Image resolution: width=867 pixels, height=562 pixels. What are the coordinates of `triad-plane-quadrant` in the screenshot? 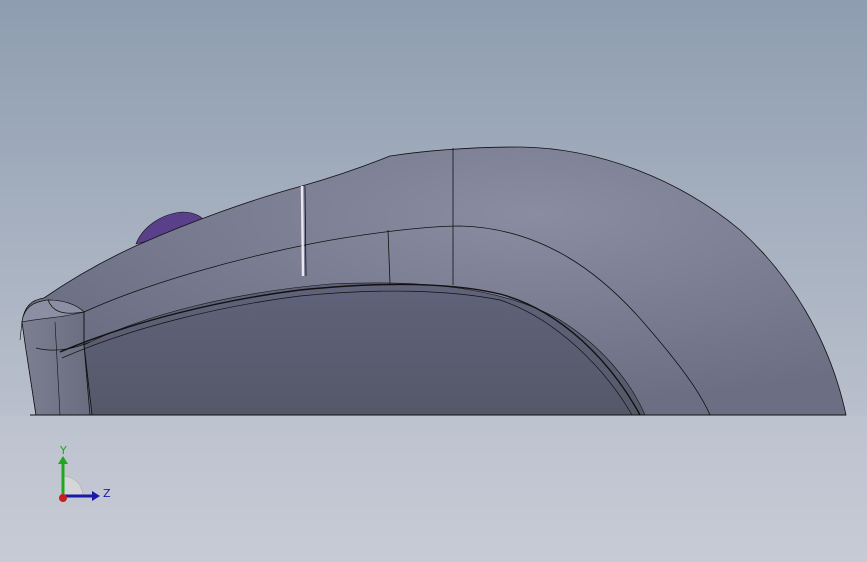 It's located at (73, 486).